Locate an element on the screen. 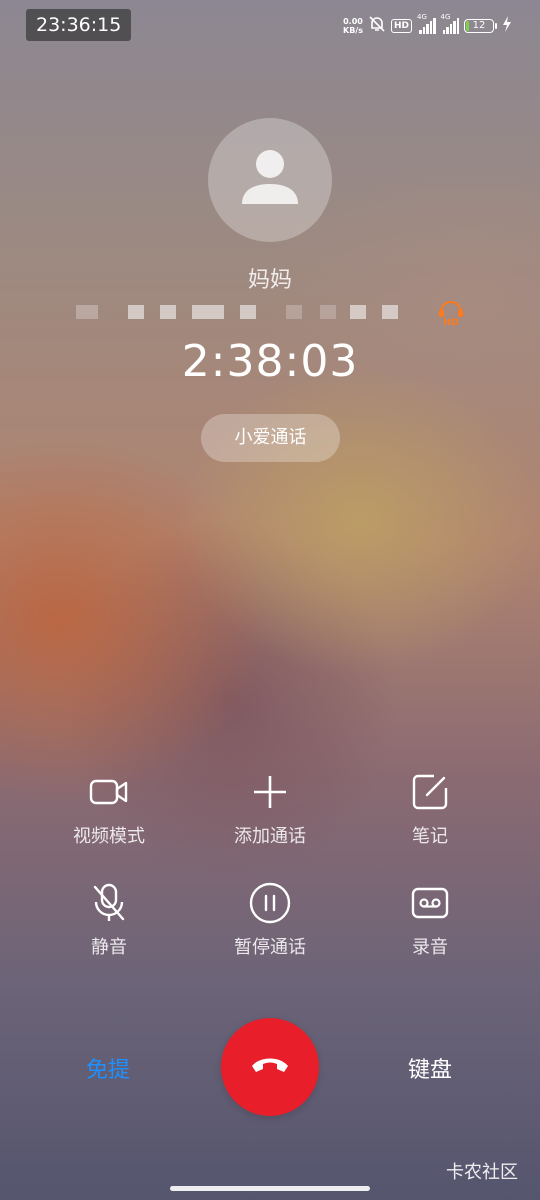 Image resolution: width=540 pixels, height=1200 pixels. net-speed: 0.00 KB/s is located at coordinates (353, 26).